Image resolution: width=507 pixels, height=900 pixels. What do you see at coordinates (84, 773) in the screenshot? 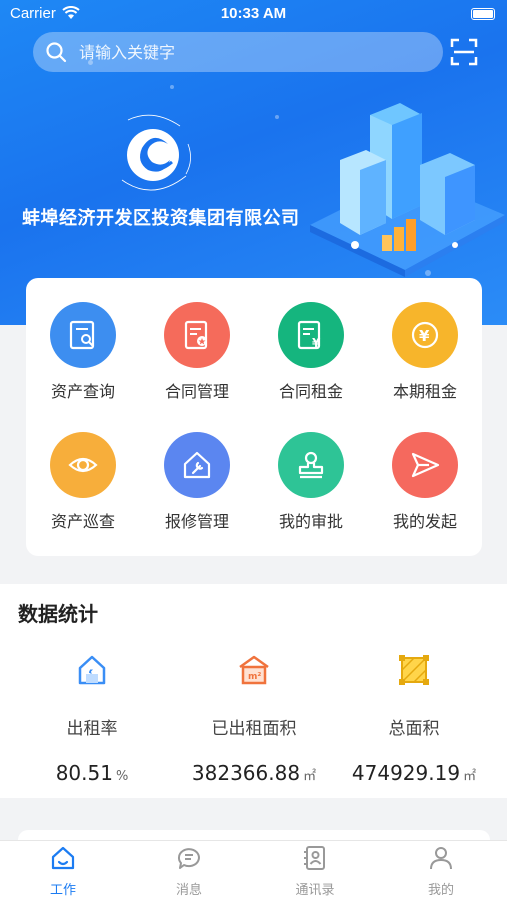
I see `stat-number: 80.51` at bounding box center [84, 773].